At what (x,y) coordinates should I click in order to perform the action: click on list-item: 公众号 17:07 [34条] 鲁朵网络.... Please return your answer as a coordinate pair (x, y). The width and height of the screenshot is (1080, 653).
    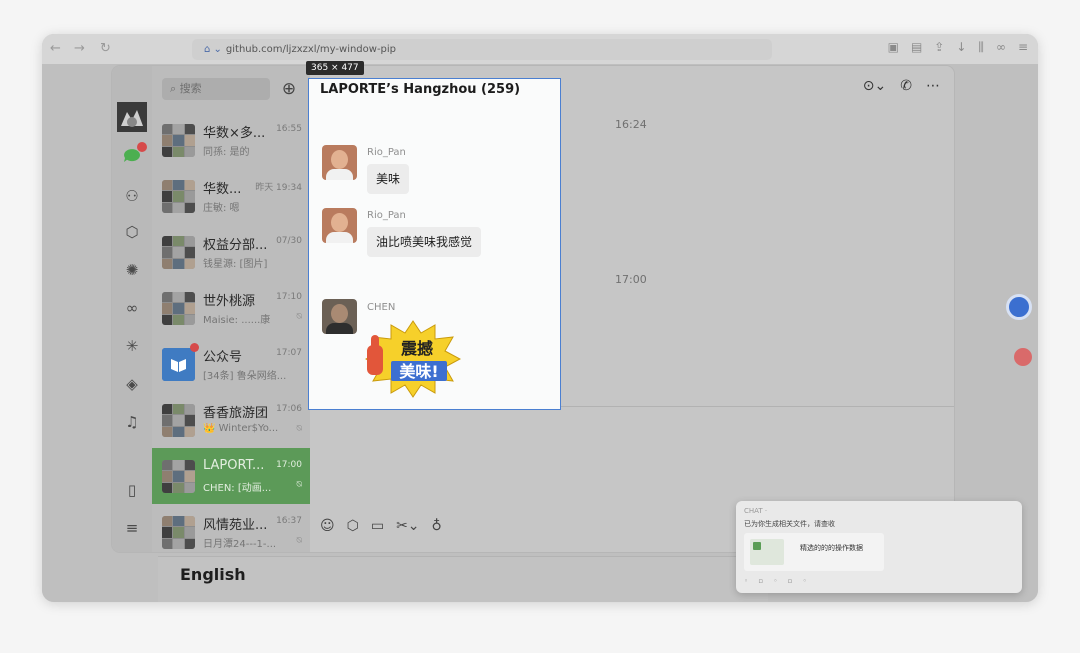
    Looking at the image, I should click on (231, 364).